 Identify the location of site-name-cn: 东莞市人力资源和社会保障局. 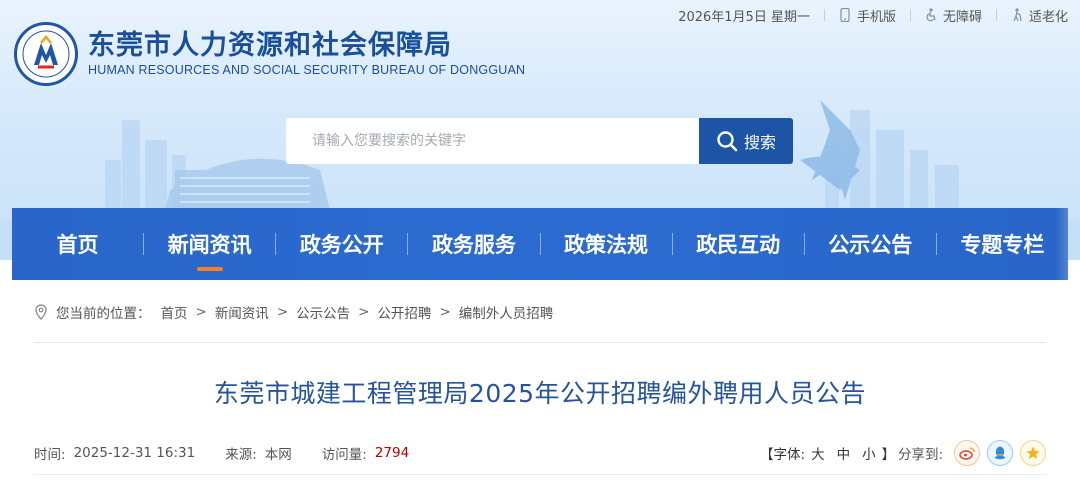
(270, 45).